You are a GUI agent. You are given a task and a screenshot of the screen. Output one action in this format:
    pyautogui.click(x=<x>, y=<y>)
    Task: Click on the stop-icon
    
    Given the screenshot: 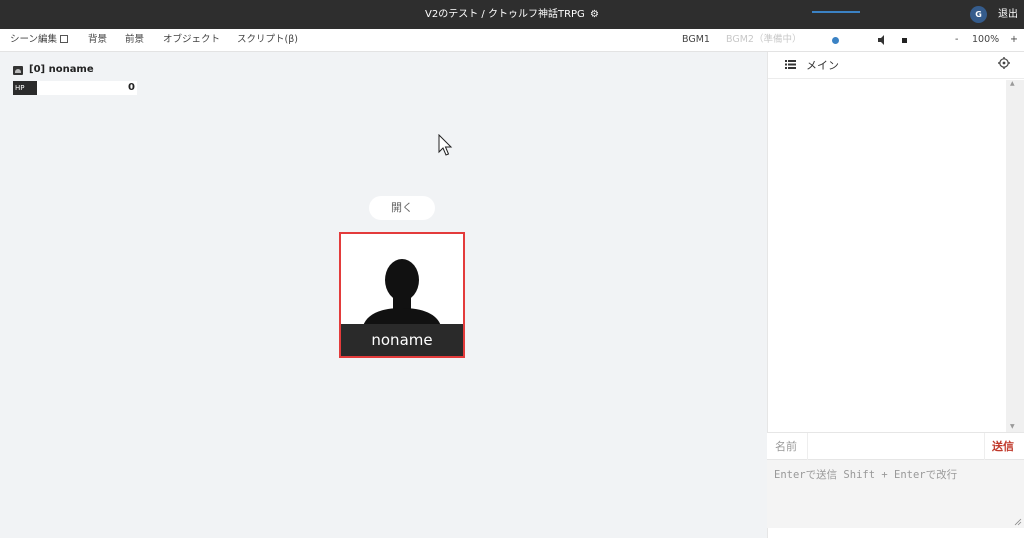 What is the action you would take?
    pyautogui.click(x=904, y=40)
    